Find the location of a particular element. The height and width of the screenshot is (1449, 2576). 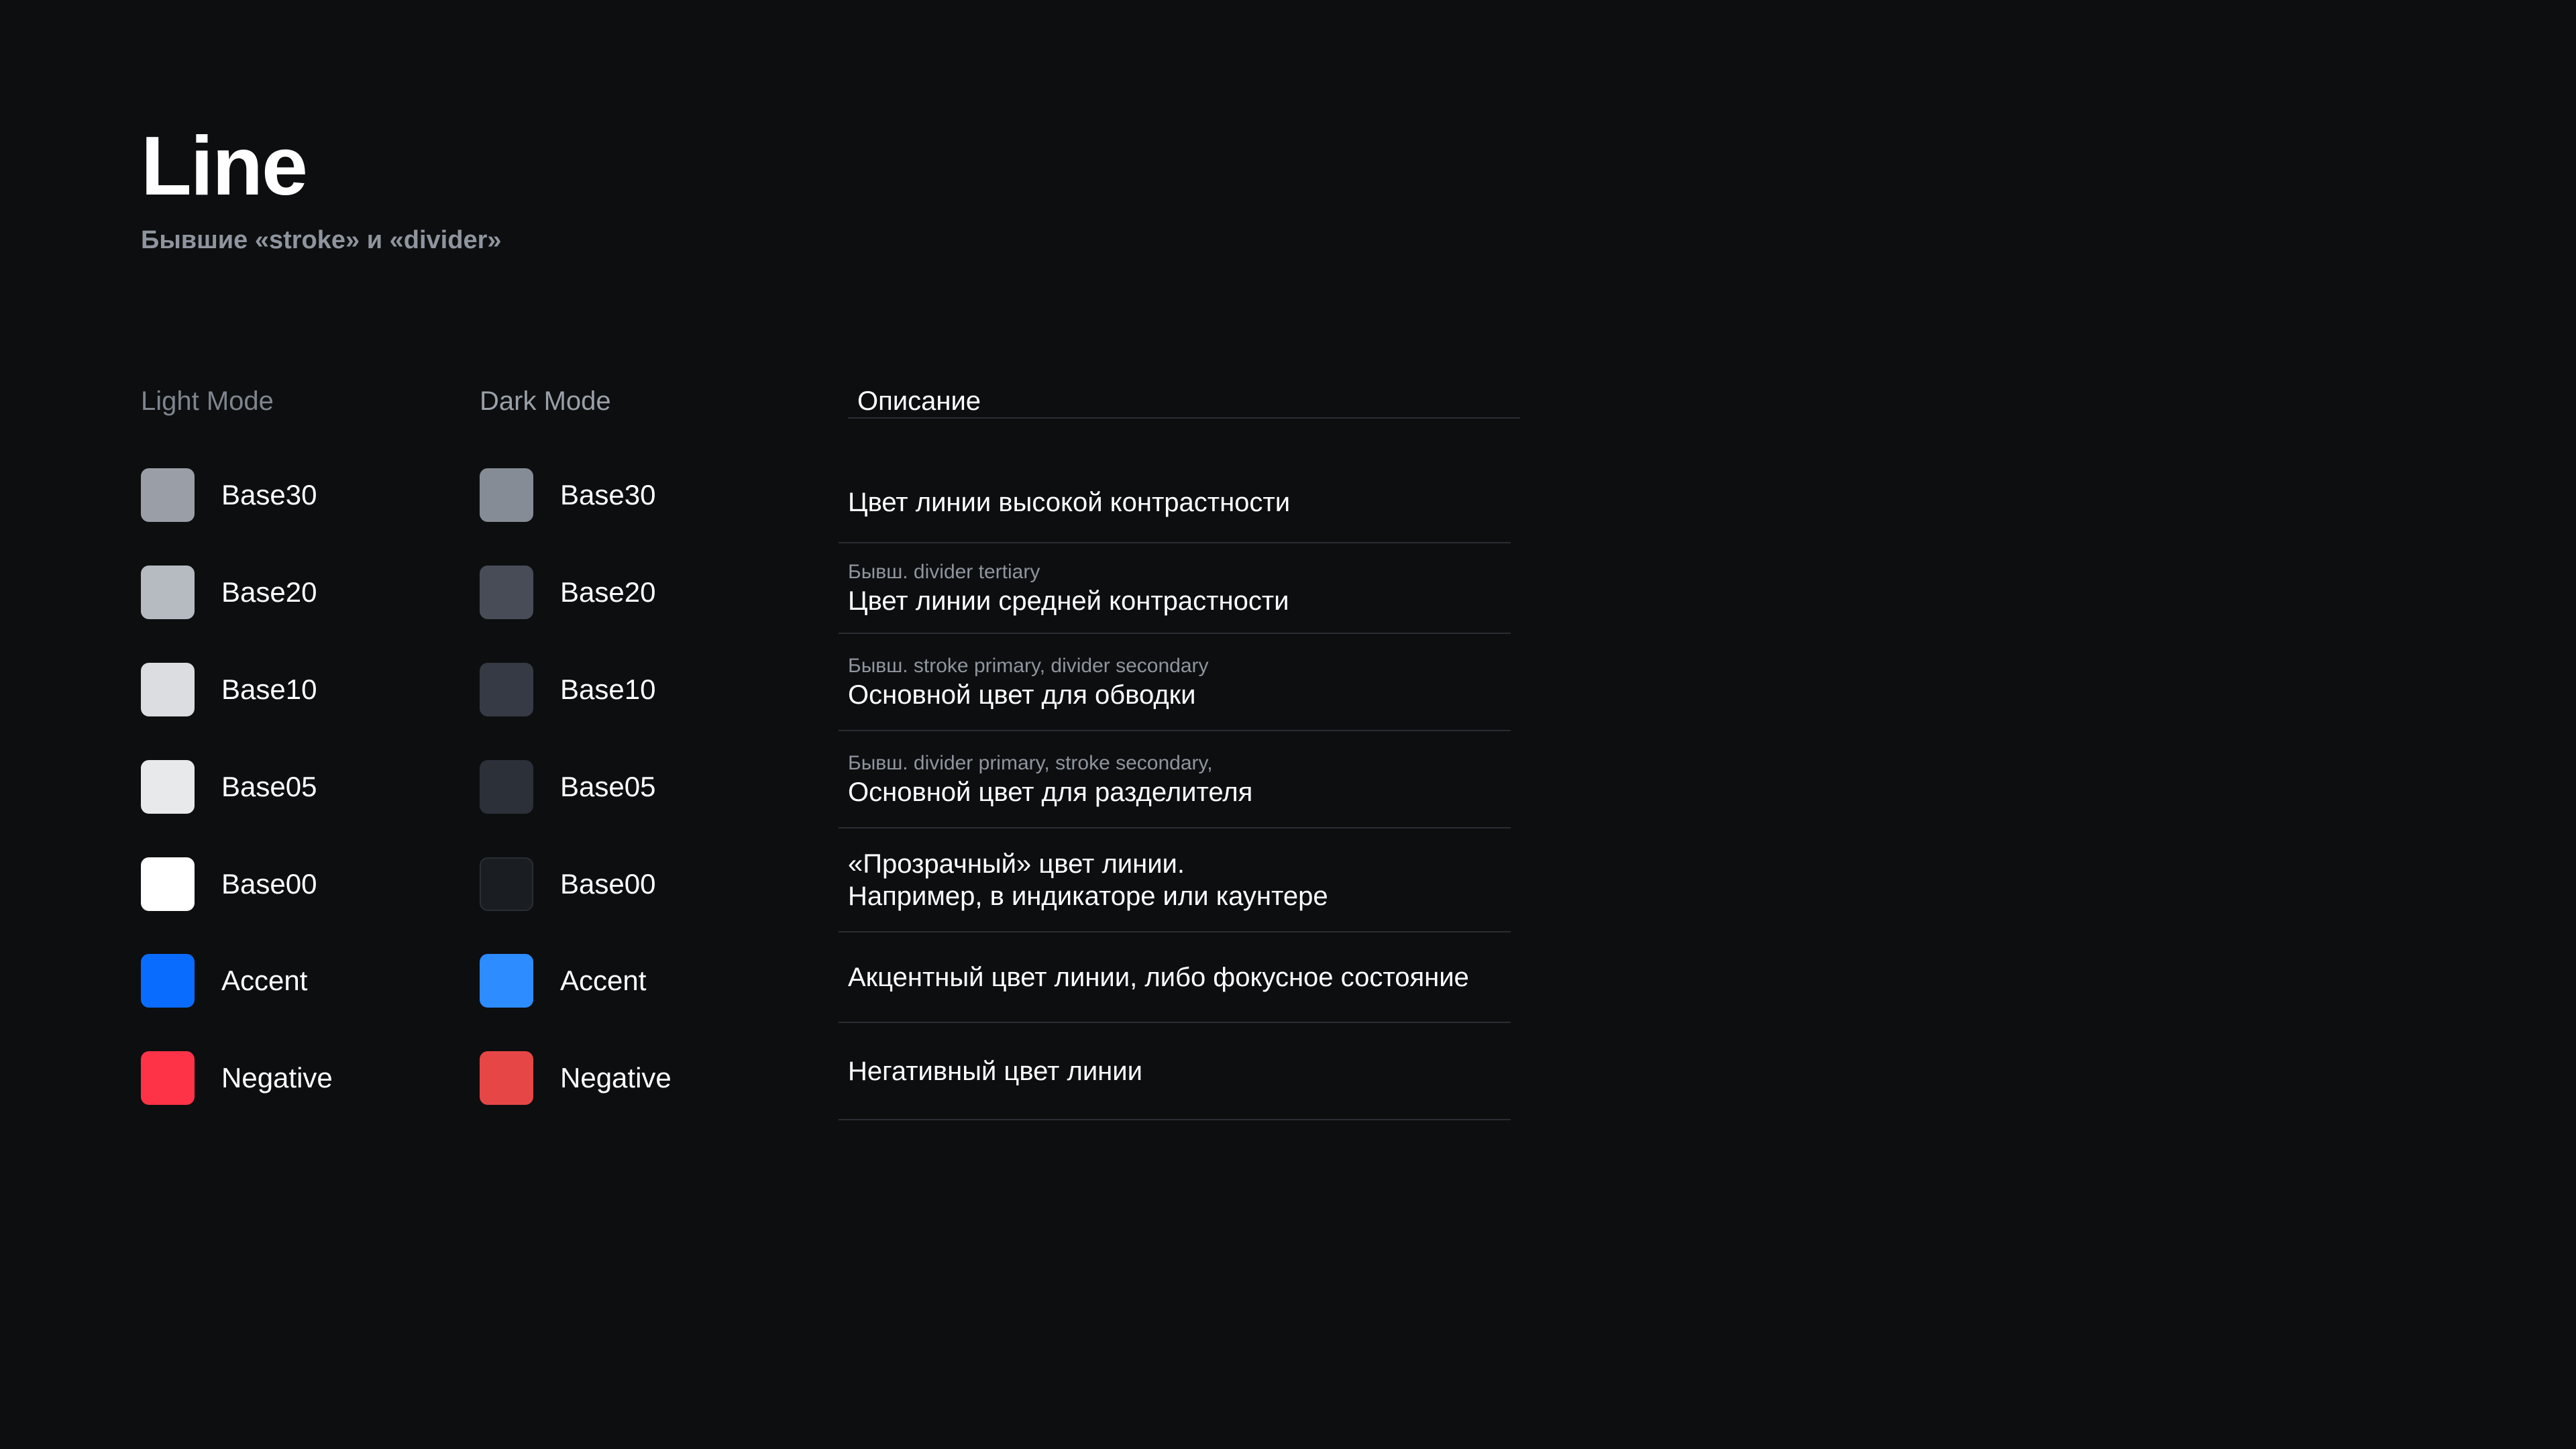

column-header-dark-mode: Dark Mode is located at coordinates (545, 401).